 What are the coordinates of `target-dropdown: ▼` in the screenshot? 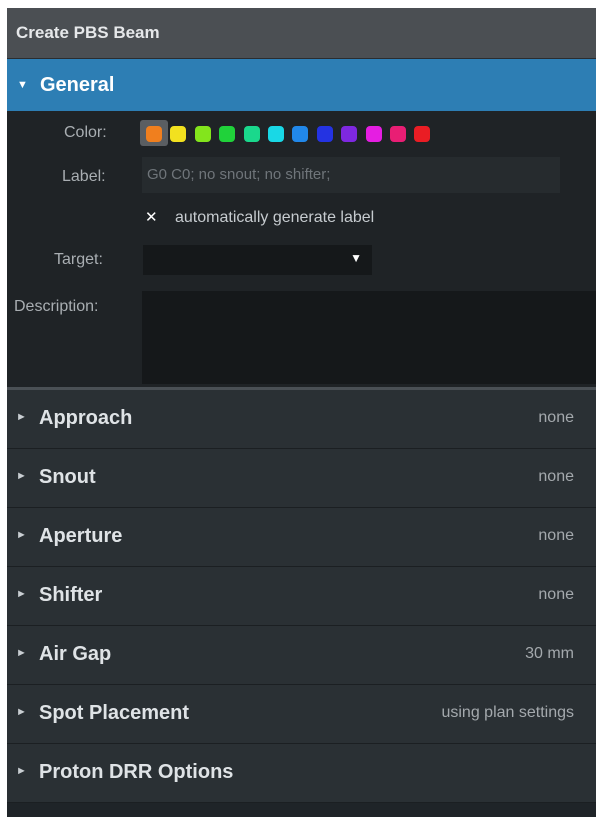 It's located at (257, 260).